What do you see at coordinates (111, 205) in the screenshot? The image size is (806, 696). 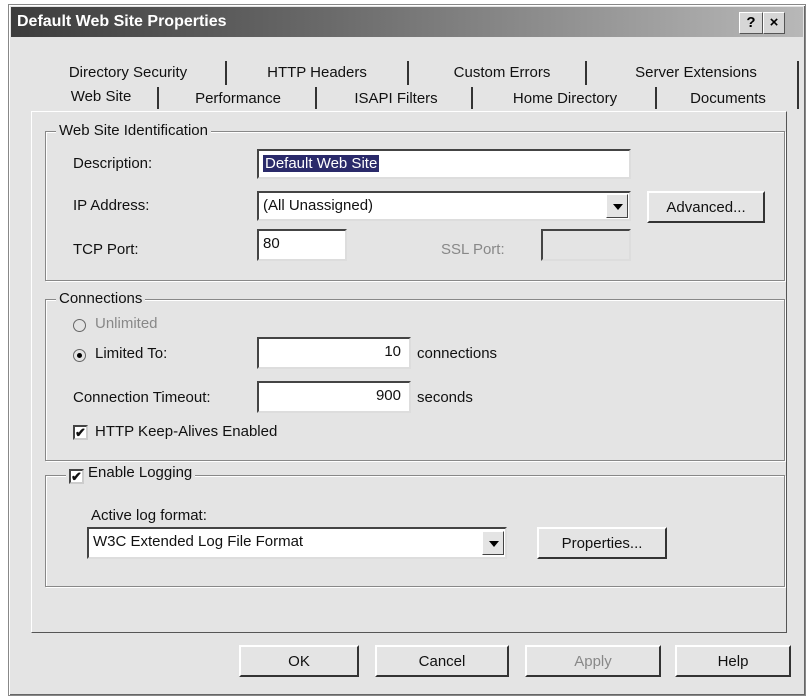 I see `ip-address-label: IP Address:` at bounding box center [111, 205].